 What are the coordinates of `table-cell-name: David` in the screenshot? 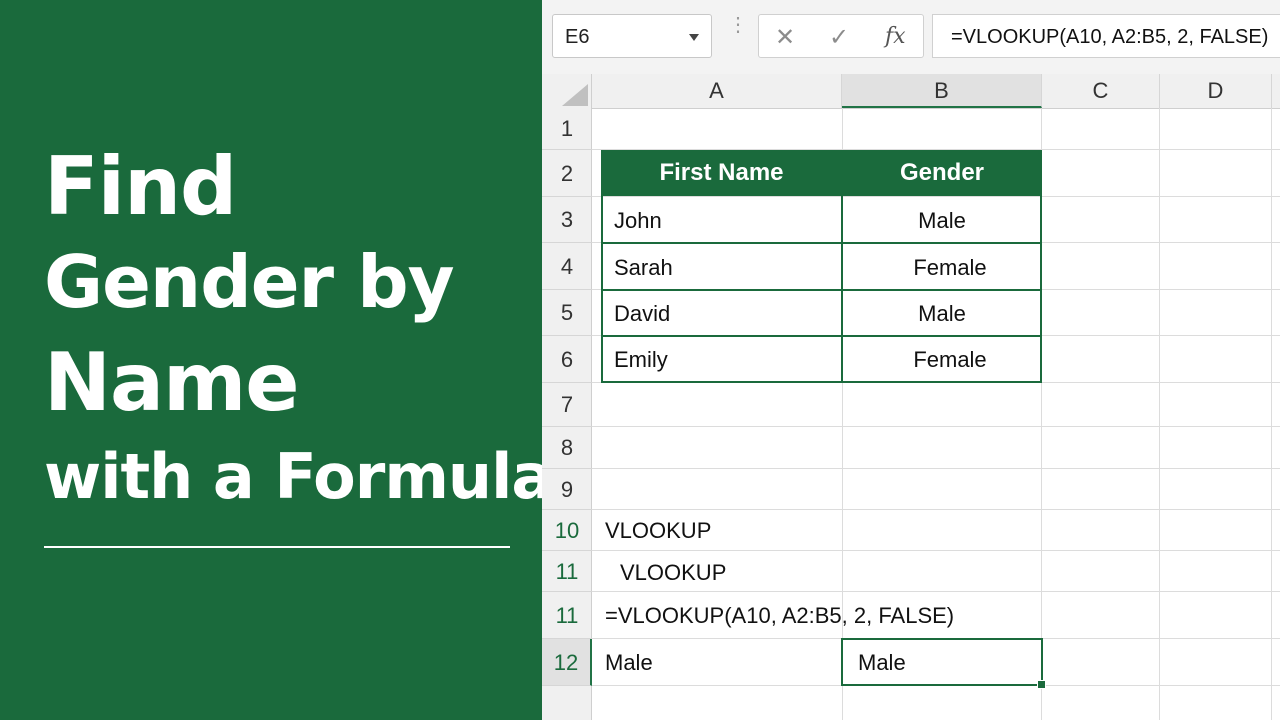 It's located at (642, 314).